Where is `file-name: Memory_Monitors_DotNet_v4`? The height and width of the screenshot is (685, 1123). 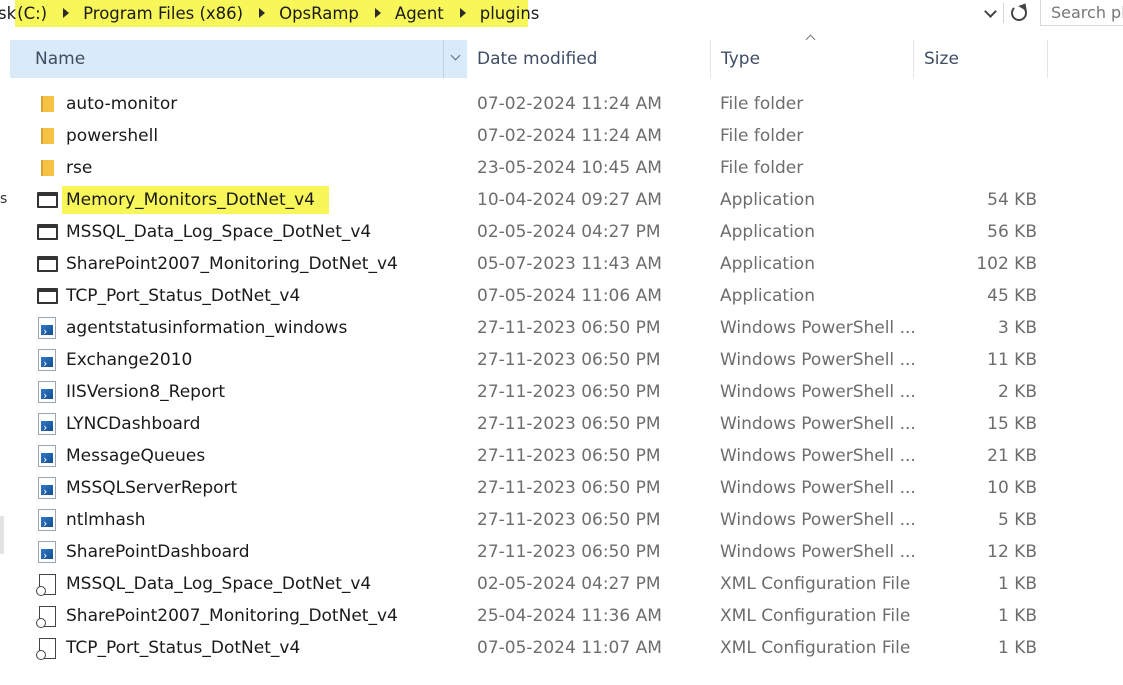
file-name: Memory_Monitors_DotNet_v4 is located at coordinates (195, 200).